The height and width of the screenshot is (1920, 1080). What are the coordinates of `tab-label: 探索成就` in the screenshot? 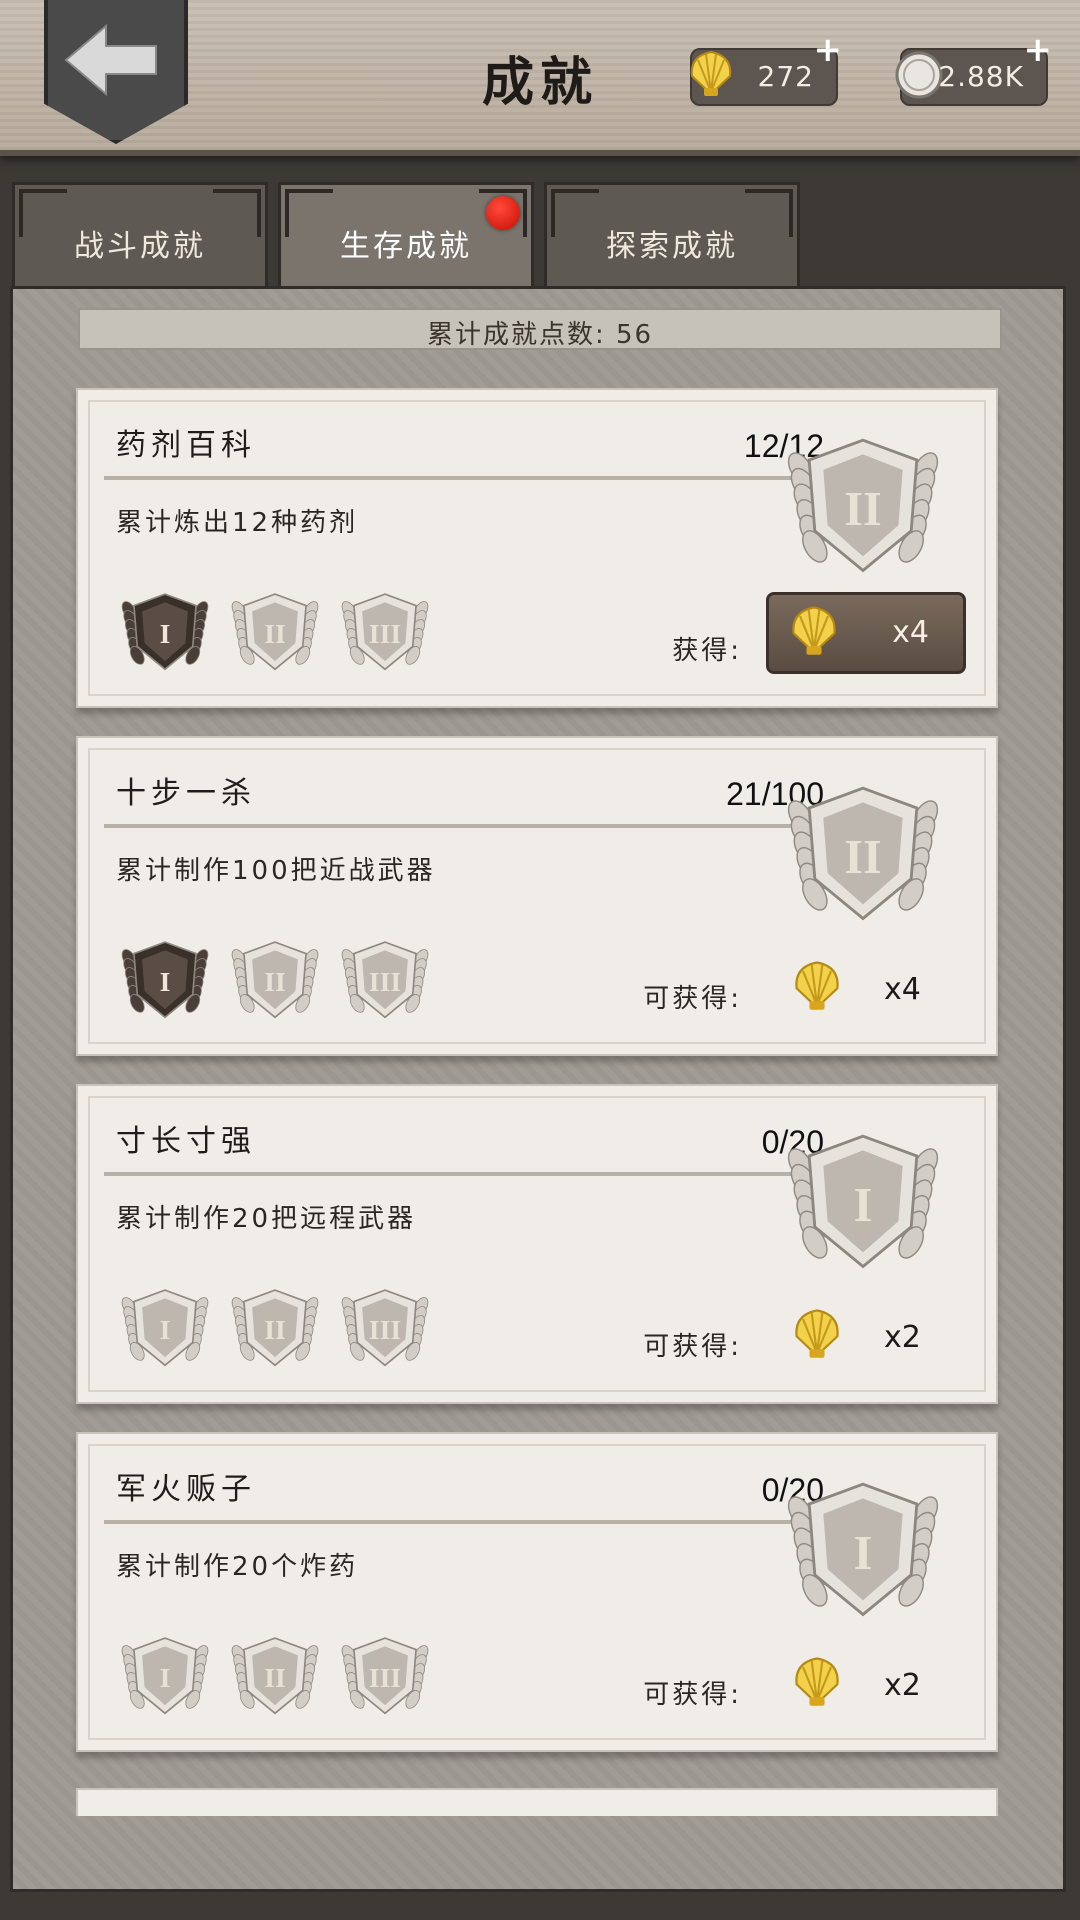 It's located at (672, 246).